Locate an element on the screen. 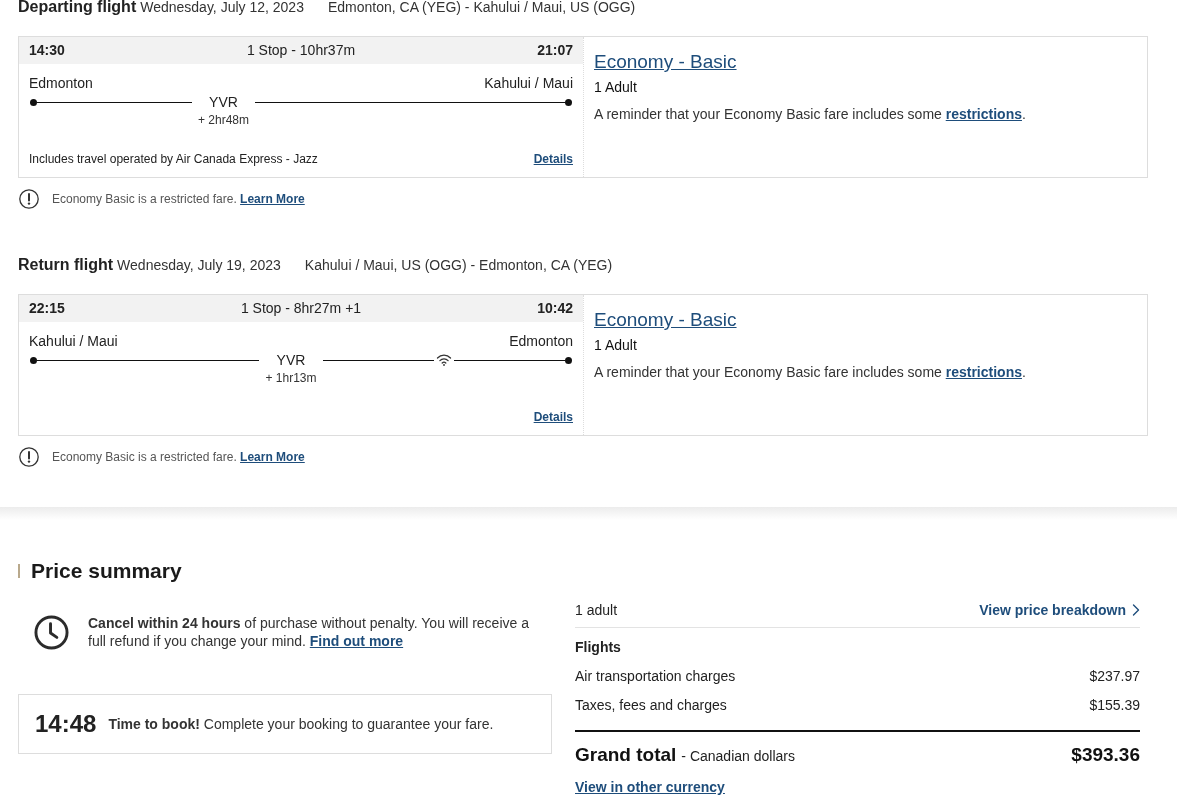  grand-total-label: Grand total is located at coordinates (626, 755).